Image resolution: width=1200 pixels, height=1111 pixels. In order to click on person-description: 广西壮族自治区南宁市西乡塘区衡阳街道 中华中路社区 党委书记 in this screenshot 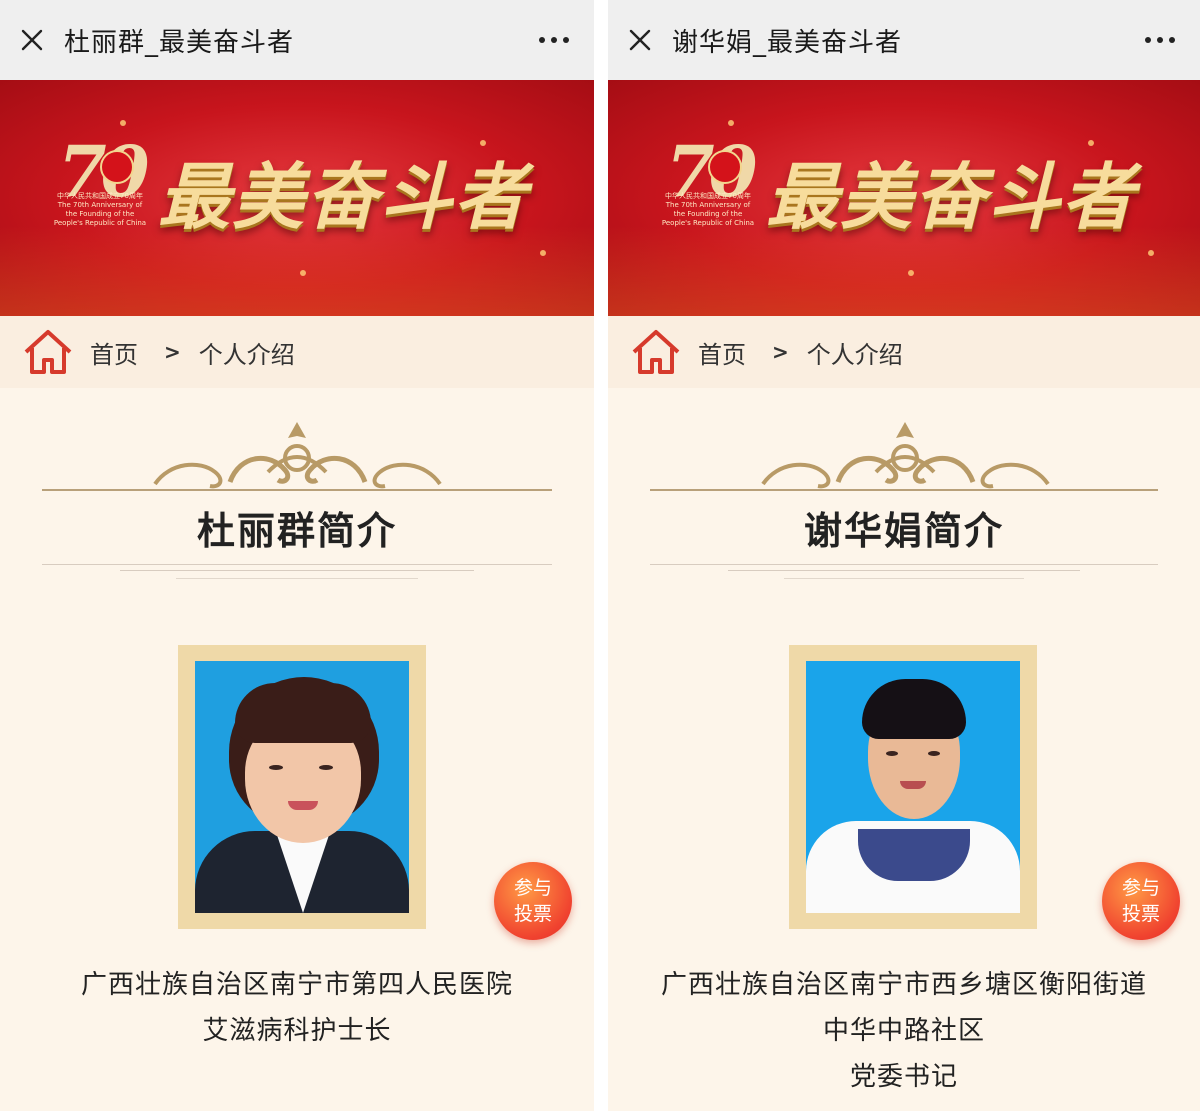, I will do `click(904, 1031)`.